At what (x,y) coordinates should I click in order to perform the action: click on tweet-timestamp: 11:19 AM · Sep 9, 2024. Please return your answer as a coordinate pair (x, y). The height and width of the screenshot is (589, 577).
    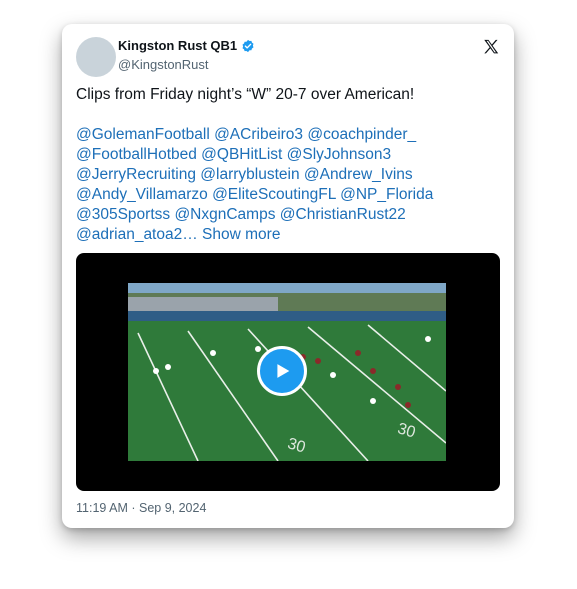
    Looking at the image, I should click on (141, 508).